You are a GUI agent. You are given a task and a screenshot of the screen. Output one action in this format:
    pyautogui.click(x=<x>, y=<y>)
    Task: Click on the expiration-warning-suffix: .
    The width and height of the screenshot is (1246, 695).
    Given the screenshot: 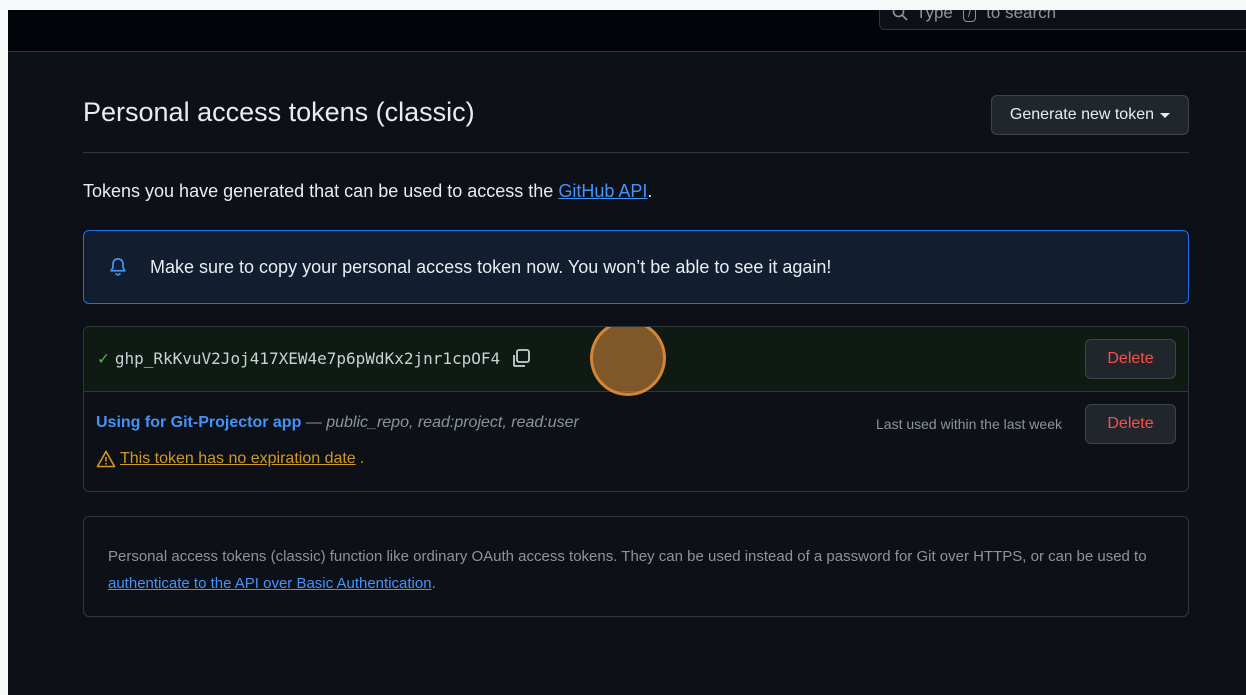 What is the action you would take?
    pyautogui.click(x=362, y=458)
    